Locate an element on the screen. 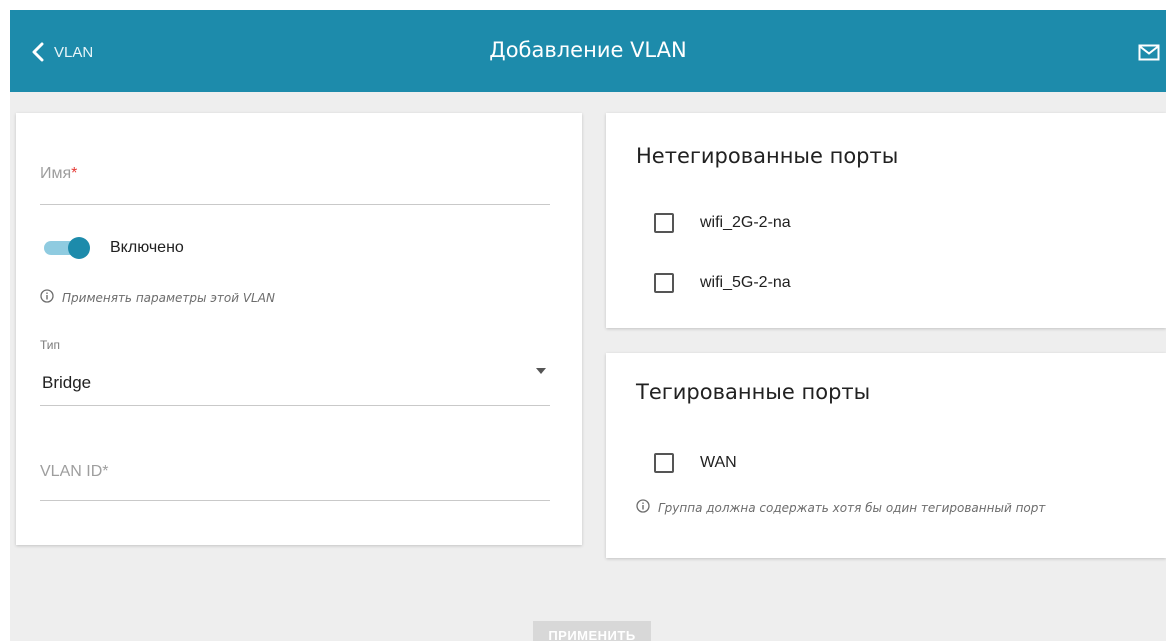 The height and width of the screenshot is (641, 1166). port-label: WAN is located at coordinates (718, 462).